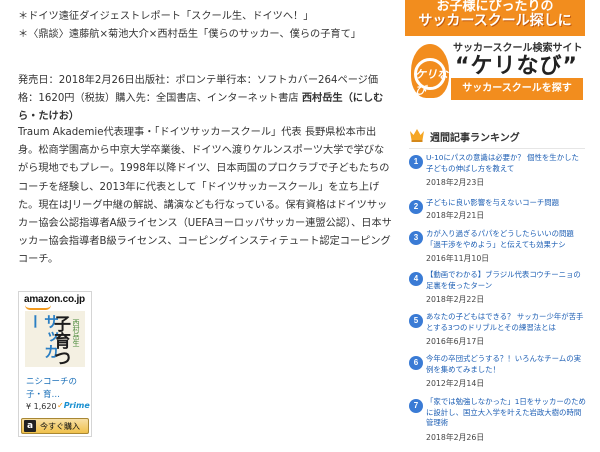 Image resolution: width=600 pixels, height=452 pixels. What do you see at coordinates (495, 21) in the screenshot?
I see `banner-headline: サッカースクール探しに` at bounding box center [495, 21].